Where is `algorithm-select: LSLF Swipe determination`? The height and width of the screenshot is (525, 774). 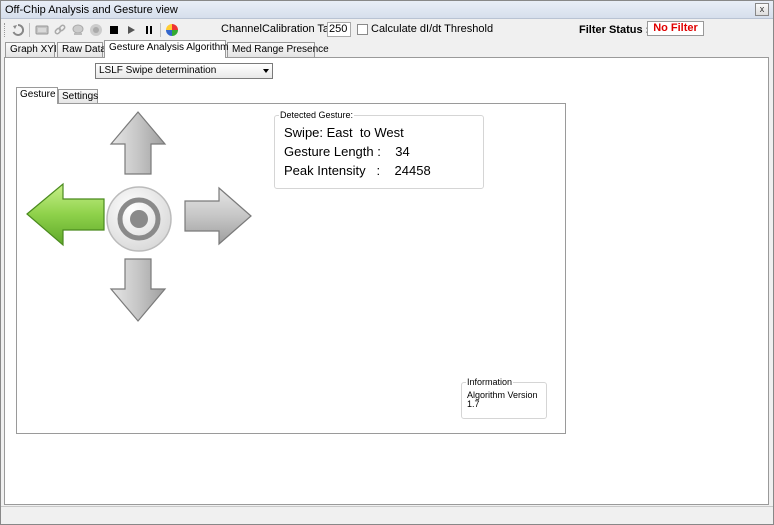 algorithm-select: LSLF Swipe determination is located at coordinates (184, 71).